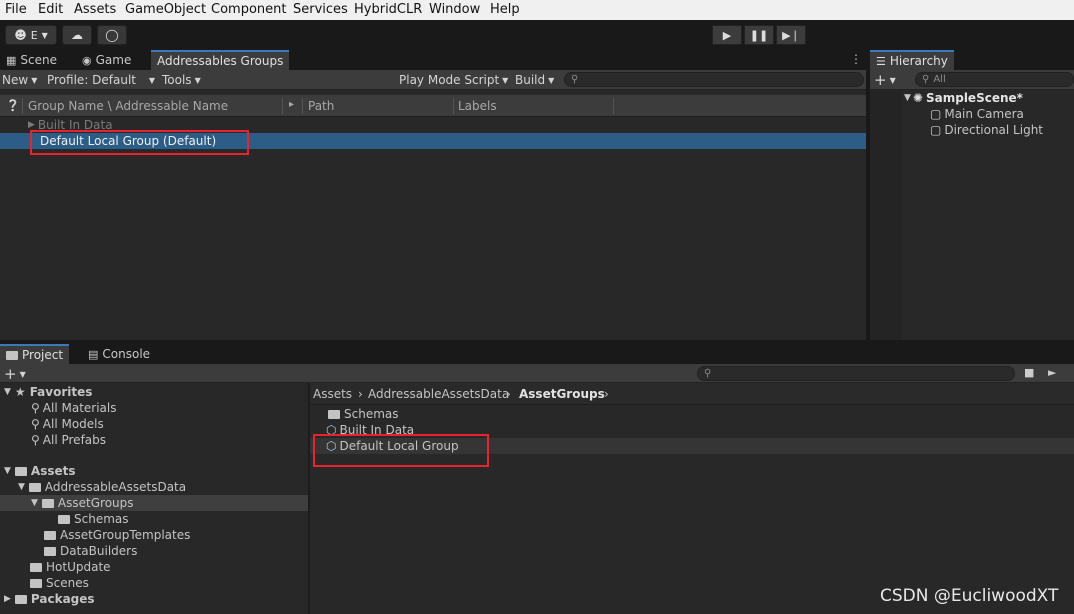 The width and height of the screenshot is (1074, 614). What do you see at coordinates (46, 392) in the screenshot?
I see `tree-favorites: ▼ ★ Favorites` at bounding box center [46, 392].